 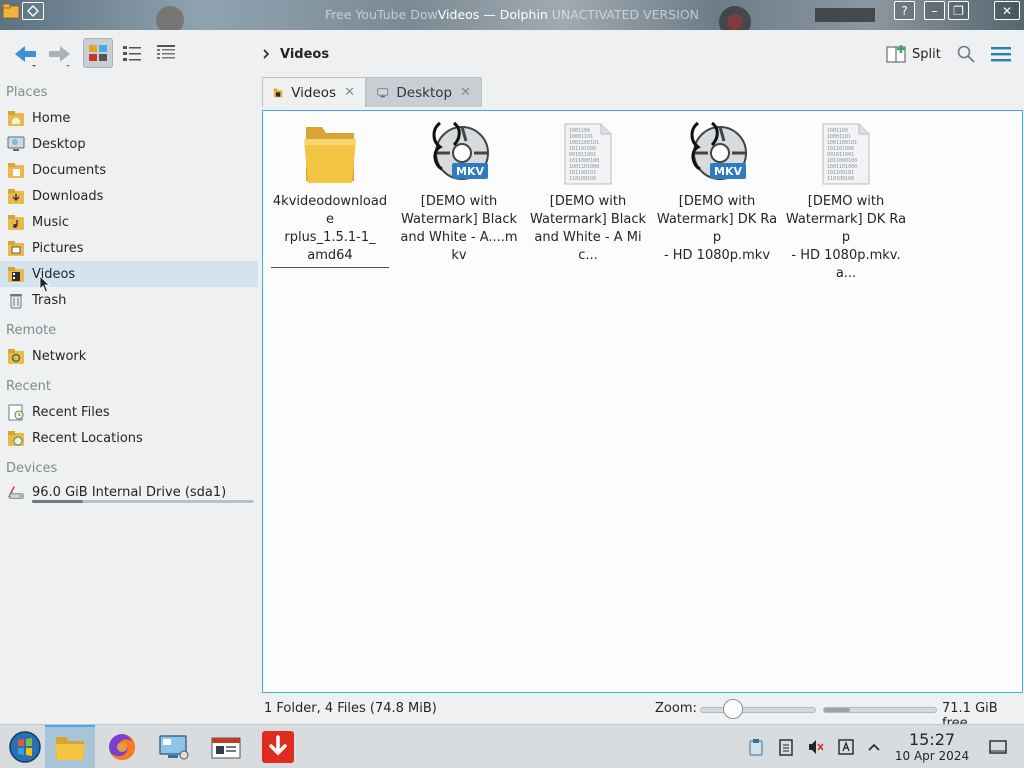 I want to click on sidebar-item-label: Downloads, so click(x=68, y=196).